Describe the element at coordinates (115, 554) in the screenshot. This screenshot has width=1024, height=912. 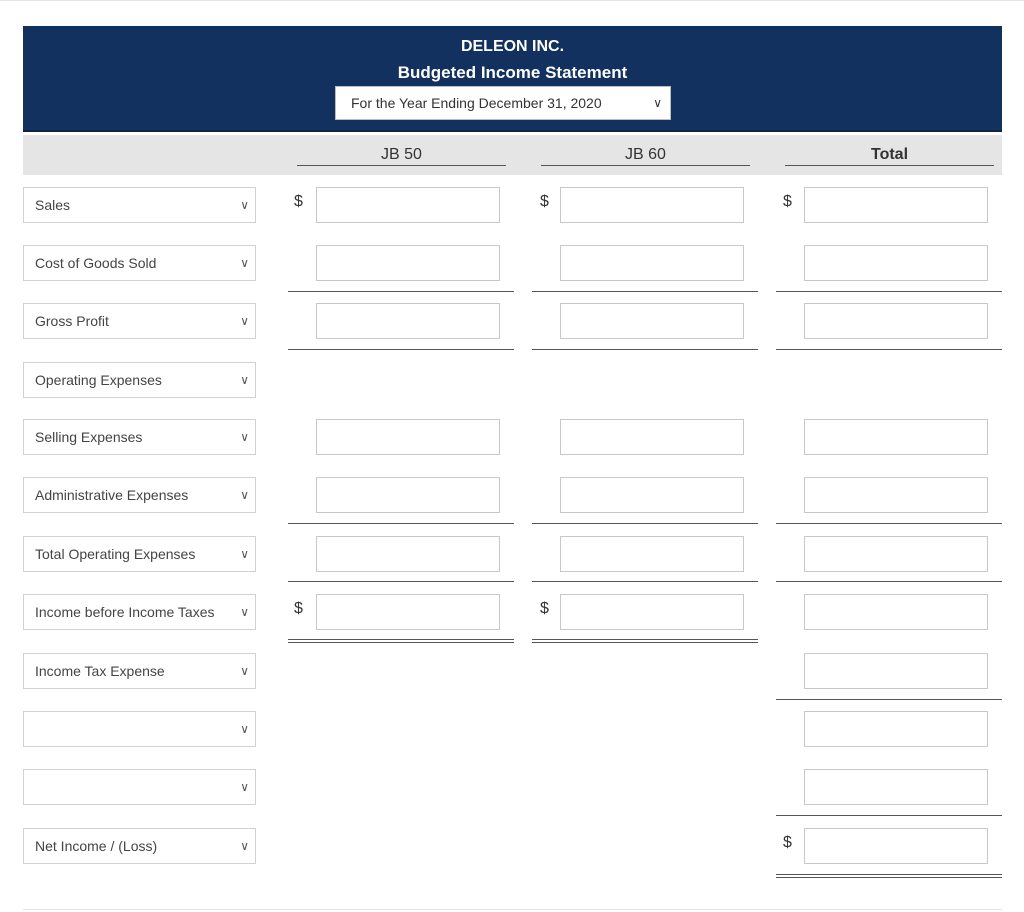
I see `row-label: Total Operating Expenses` at that location.